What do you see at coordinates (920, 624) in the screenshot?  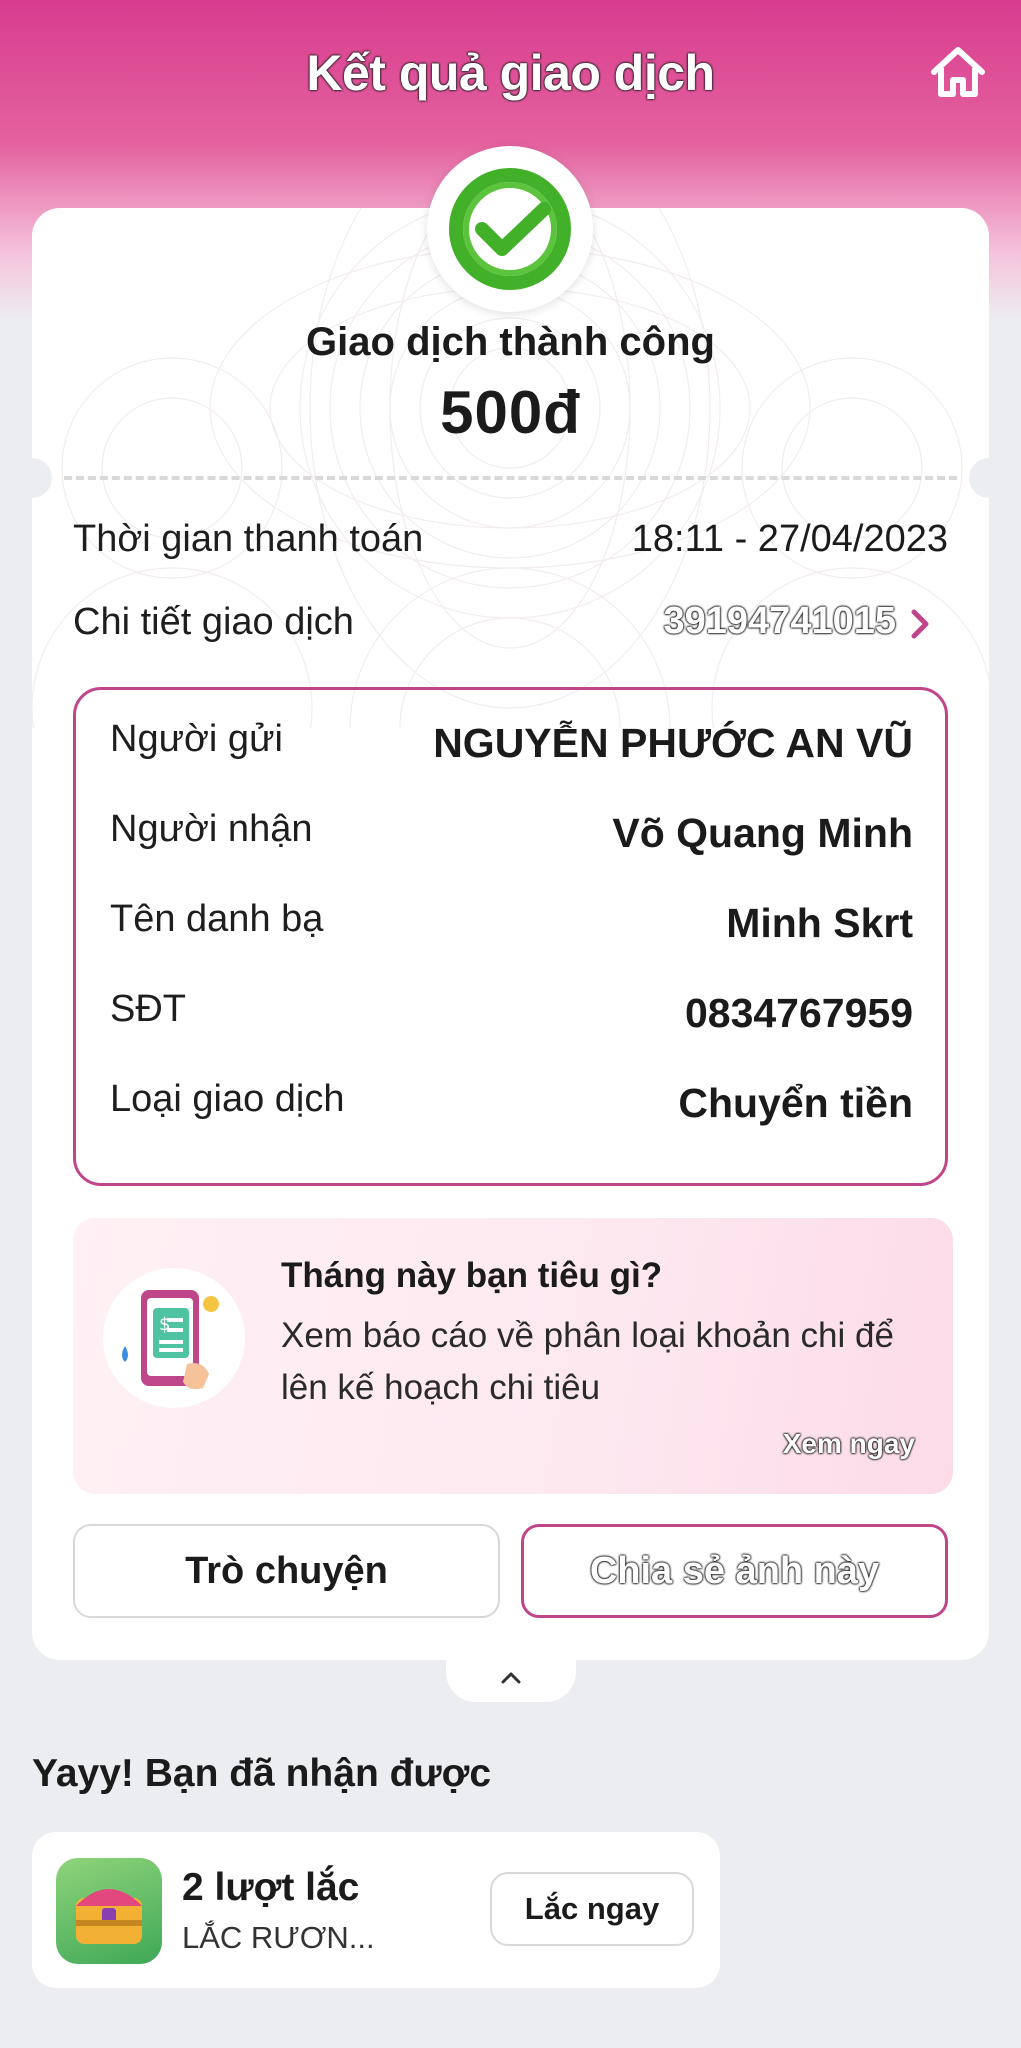 I see `chevron-right-icon` at bounding box center [920, 624].